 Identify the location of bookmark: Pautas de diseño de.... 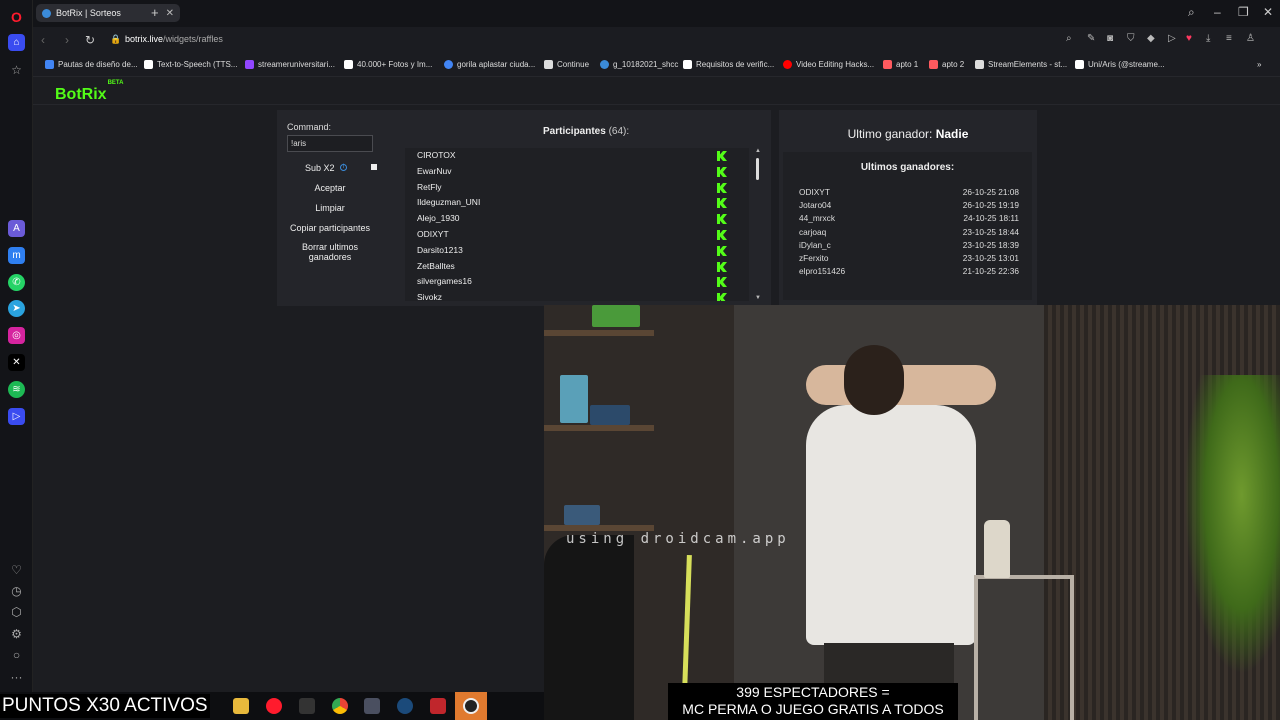
(91, 64).